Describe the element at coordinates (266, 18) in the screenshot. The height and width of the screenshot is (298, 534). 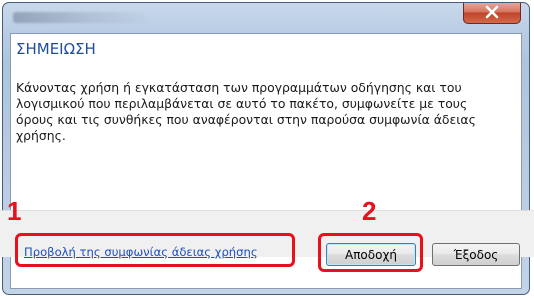
I see `title-bar` at that location.